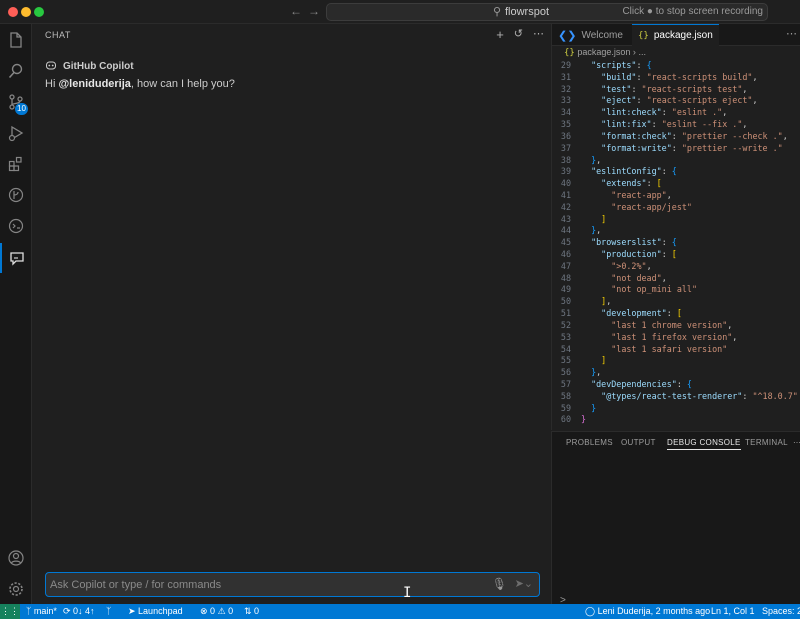 This screenshot has width=800, height=619. I want to click on code-line: 35 "lint:fix": "eslint --fix .",, so click(676, 125).